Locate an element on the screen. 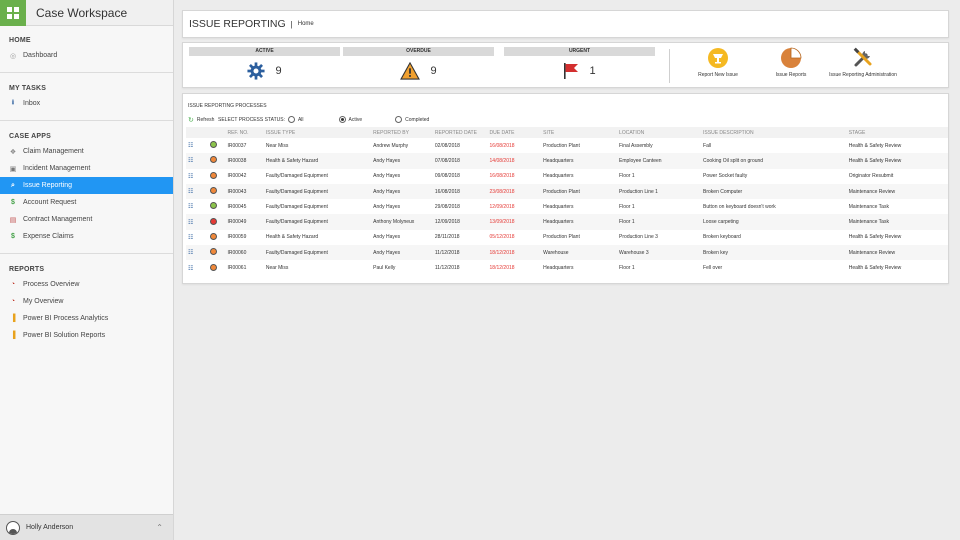 The image size is (960, 540). stat-active: ACTIVE 9 is located at coordinates (264, 66).